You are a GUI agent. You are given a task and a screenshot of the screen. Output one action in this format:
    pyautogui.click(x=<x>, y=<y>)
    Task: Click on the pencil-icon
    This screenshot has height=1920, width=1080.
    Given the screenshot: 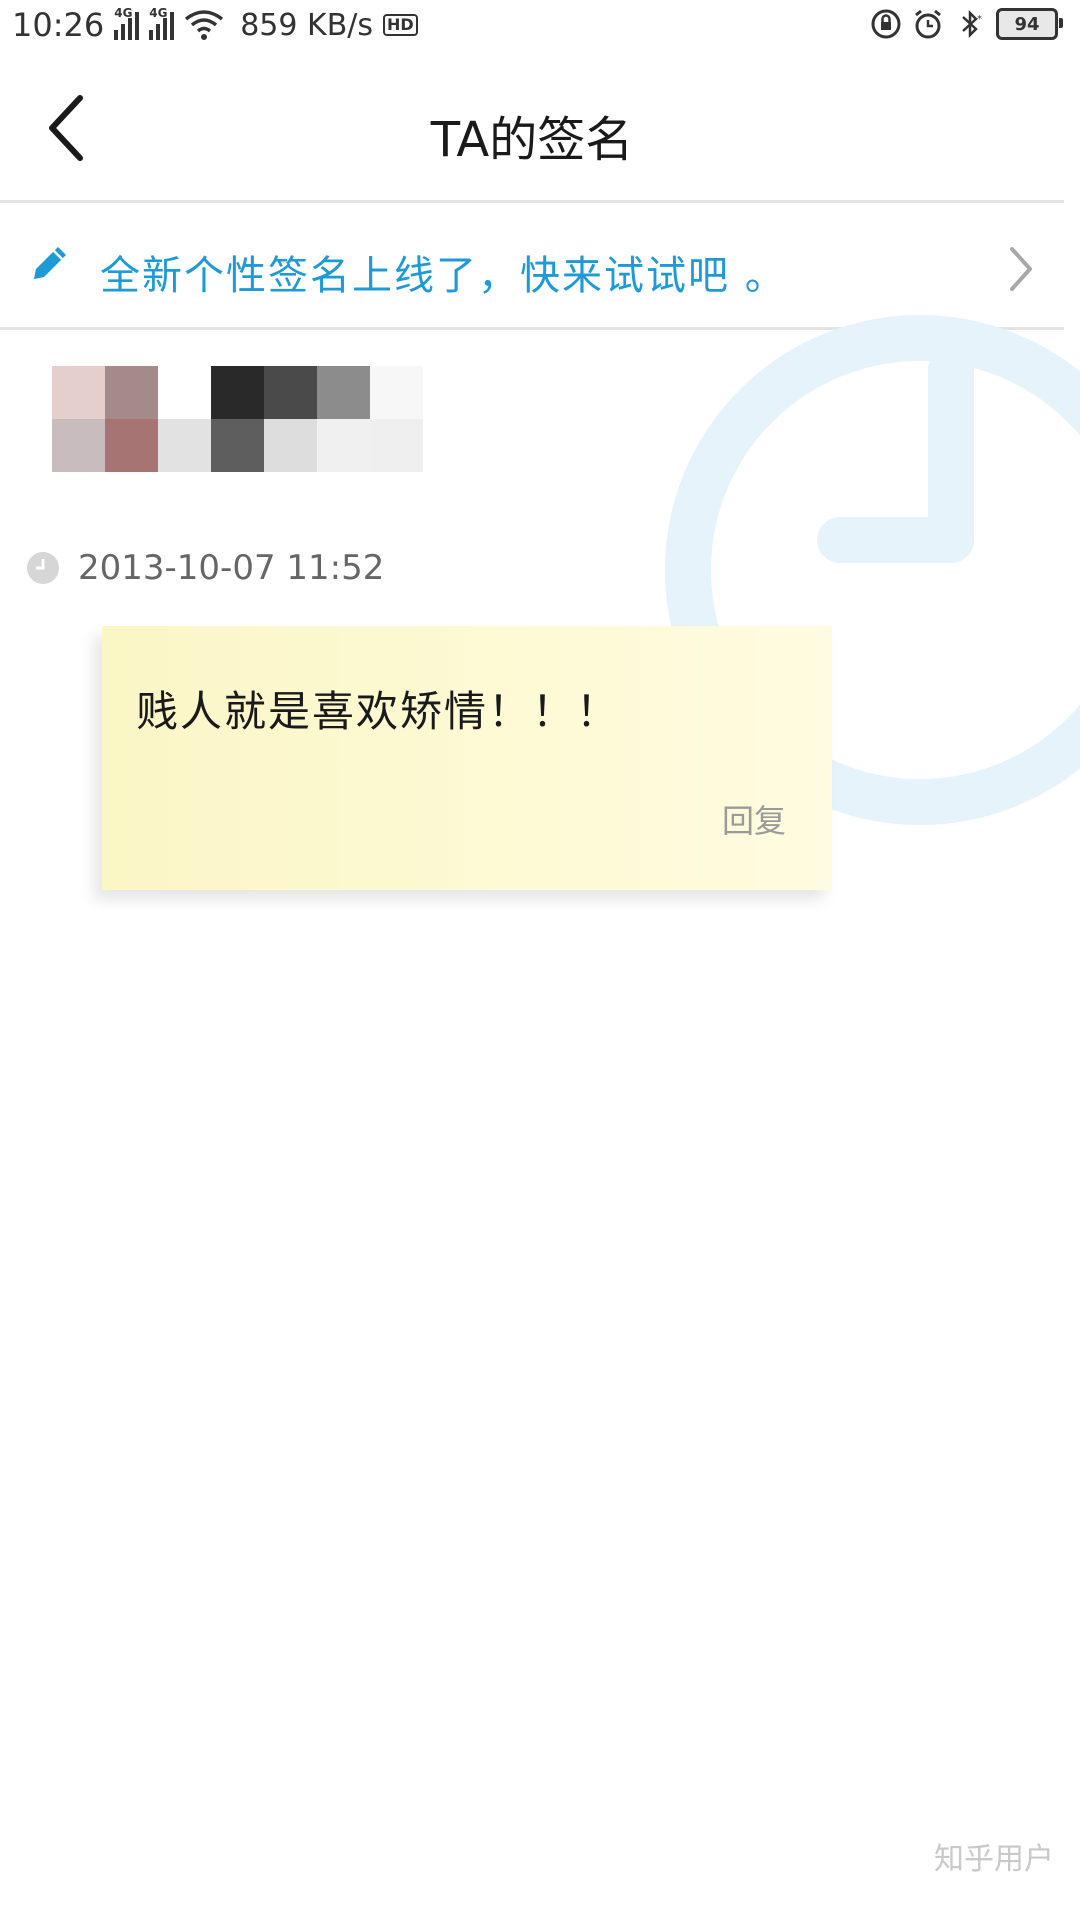 What is the action you would take?
    pyautogui.click(x=50, y=263)
    